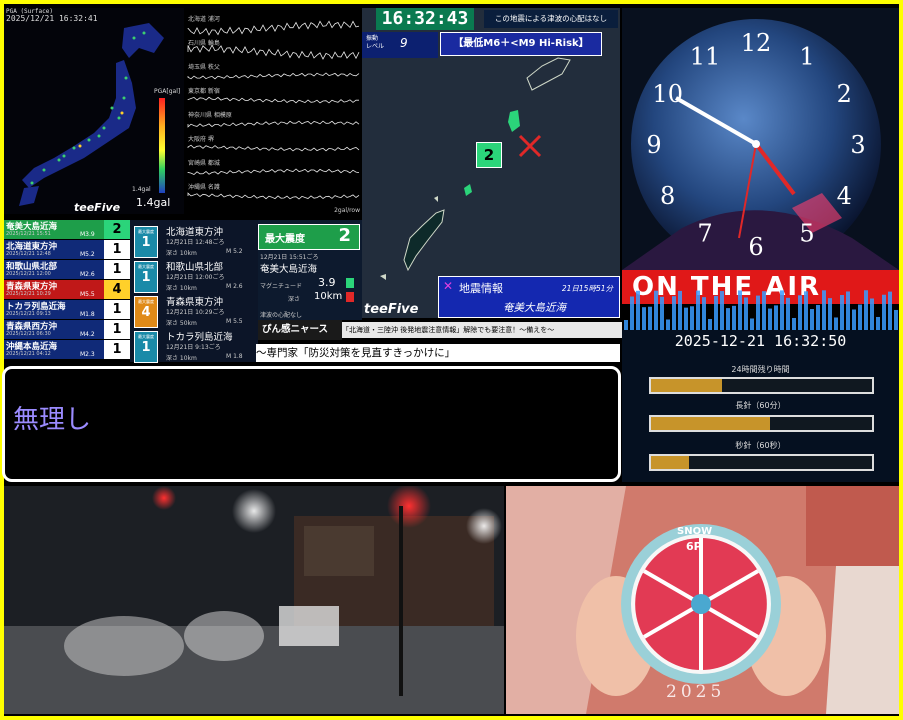 The width and height of the screenshot is (903, 720). I want to click on quake-magnitude: M5.2, so click(87, 254).